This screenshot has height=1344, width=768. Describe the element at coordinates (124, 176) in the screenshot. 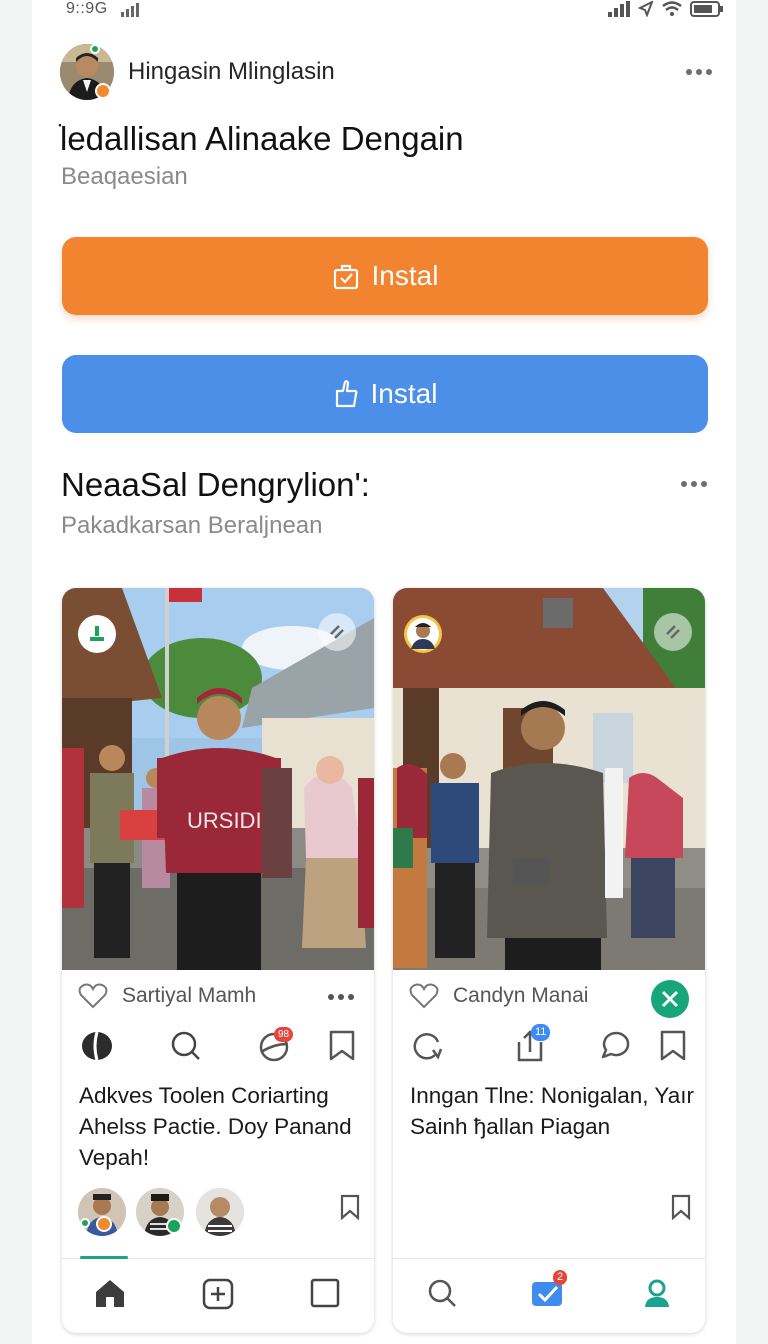

I see `post-subtitle: Beaqaesian` at that location.